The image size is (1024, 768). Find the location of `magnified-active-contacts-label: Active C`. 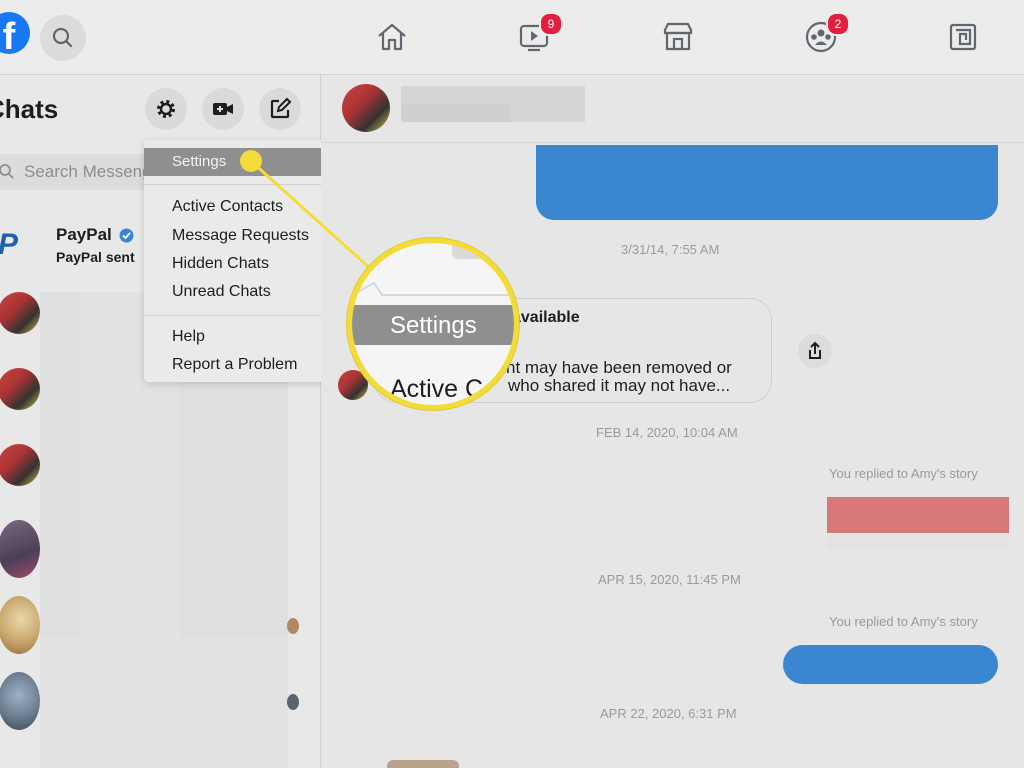

magnified-active-contacts-label: Active C is located at coordinates (437, 389).